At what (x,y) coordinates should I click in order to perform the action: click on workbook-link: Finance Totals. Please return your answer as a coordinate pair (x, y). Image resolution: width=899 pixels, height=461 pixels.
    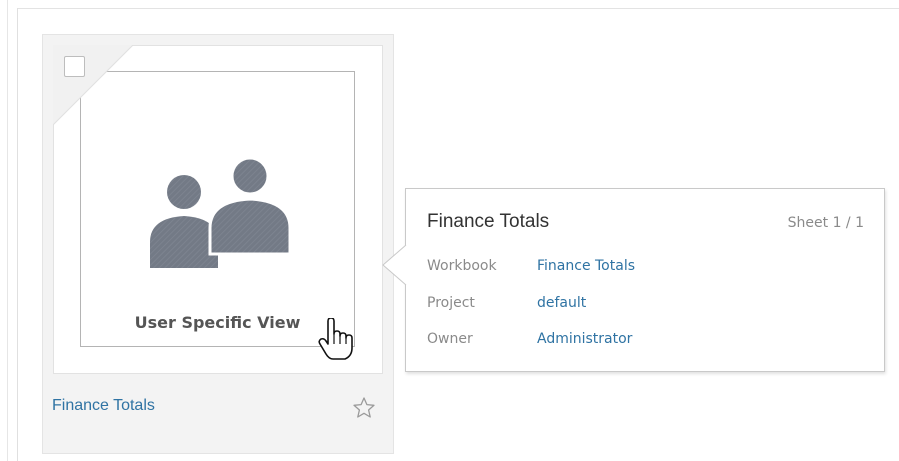
    Looking at the image, I should click on (586, 266).